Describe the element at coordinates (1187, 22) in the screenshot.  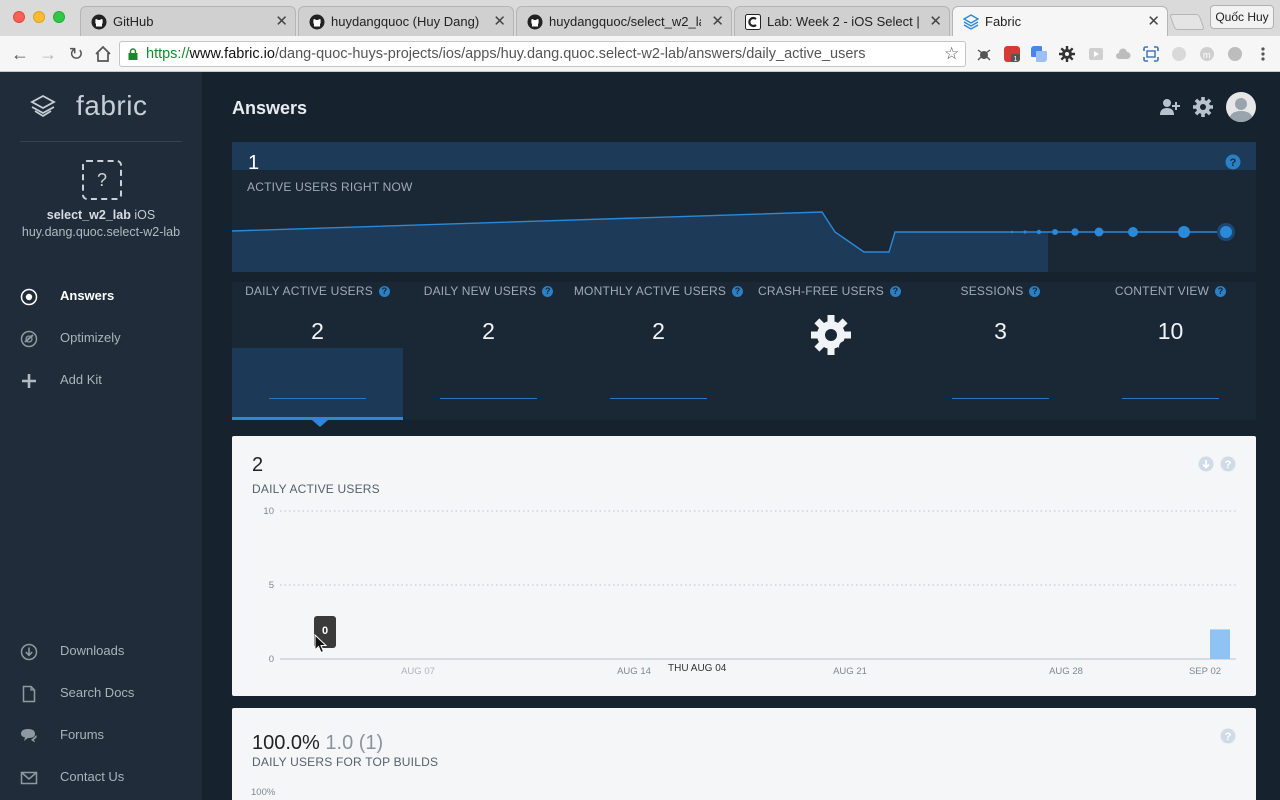
I see `new-tab-button` at that location.